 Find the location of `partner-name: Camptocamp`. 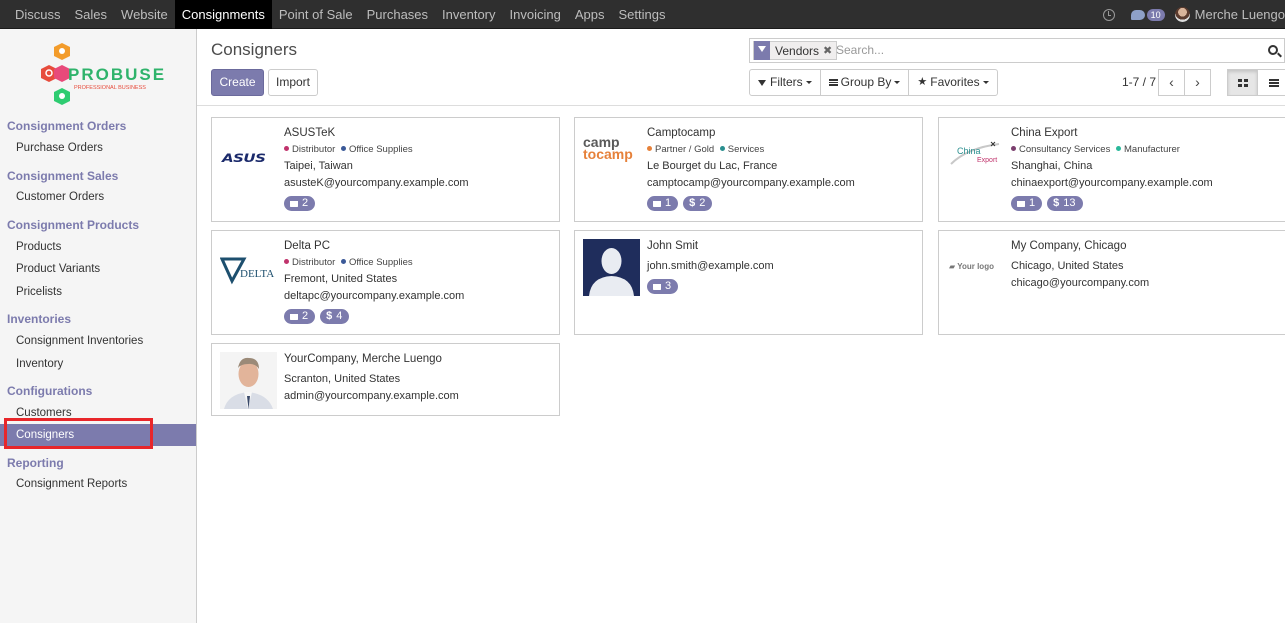

partner-name: Camptocamp is located at coordinates (681, 133).